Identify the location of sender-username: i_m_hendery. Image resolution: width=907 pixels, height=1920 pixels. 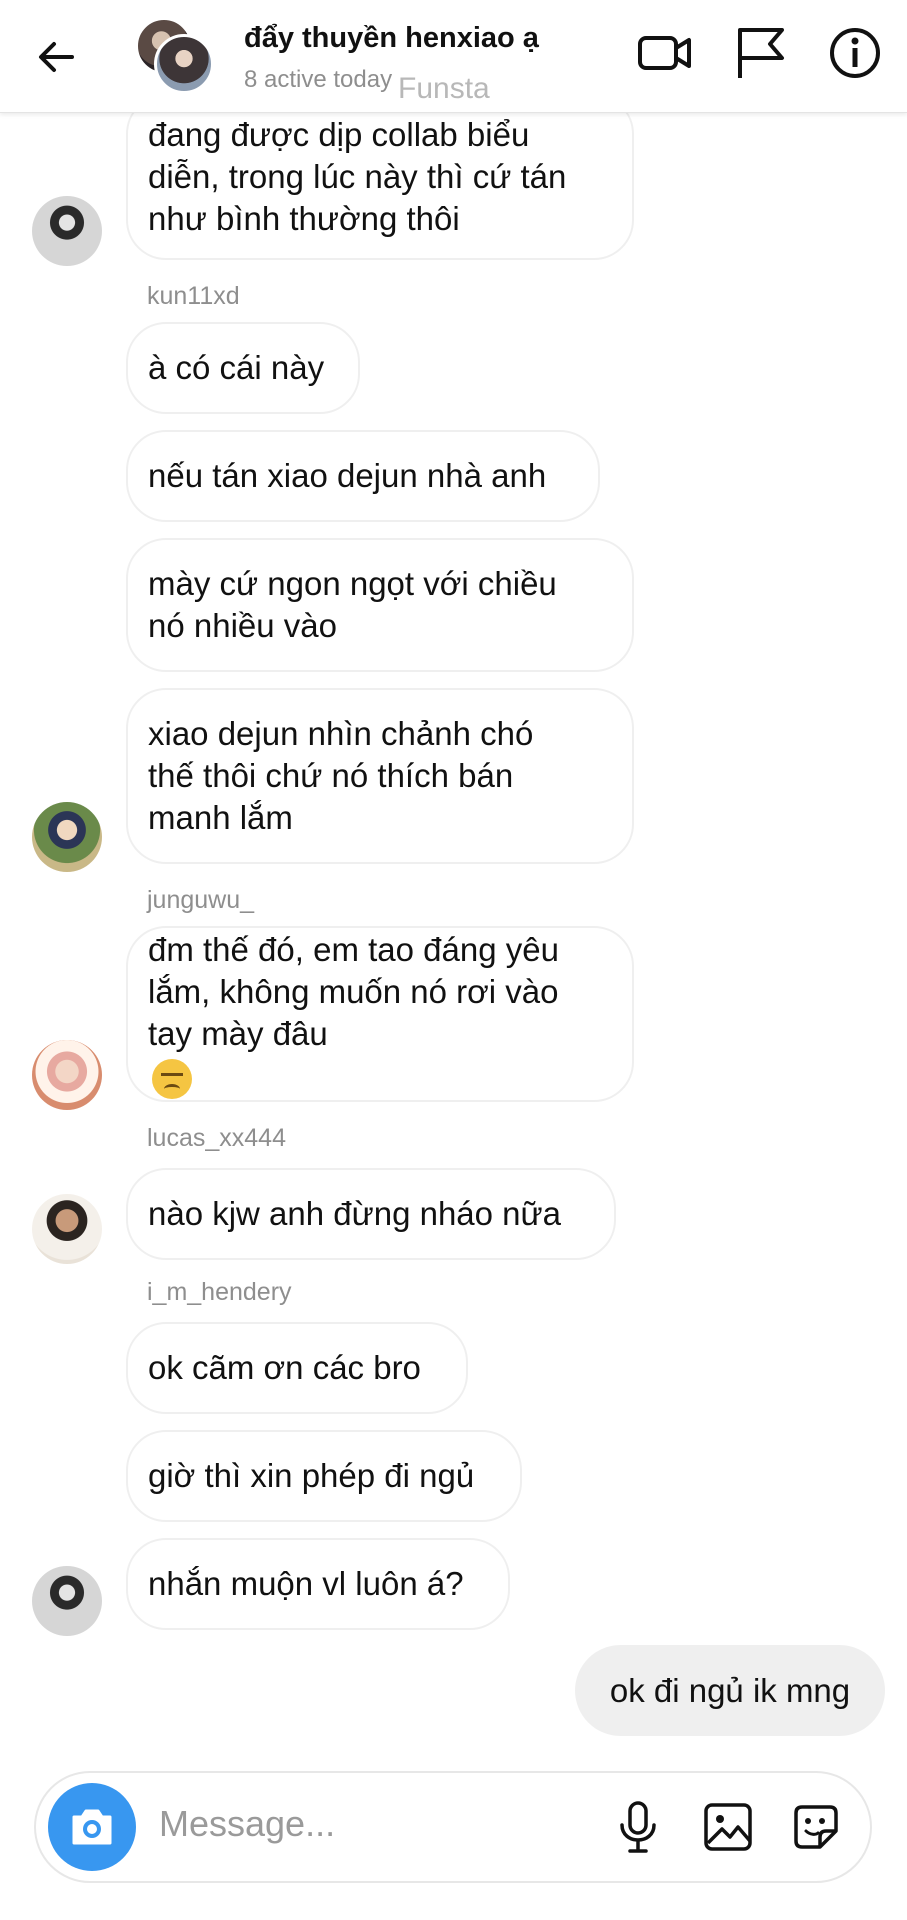
(219, 1292).